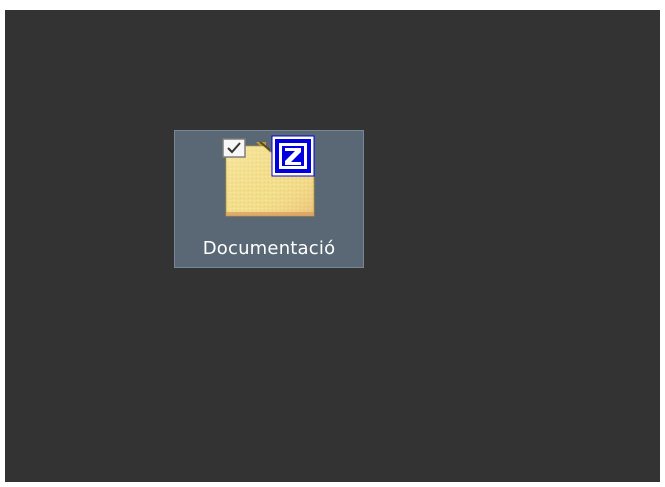 The height and width of the screenshot is (487, 665). I want to click on checkbox-icon, so click(234, 148).